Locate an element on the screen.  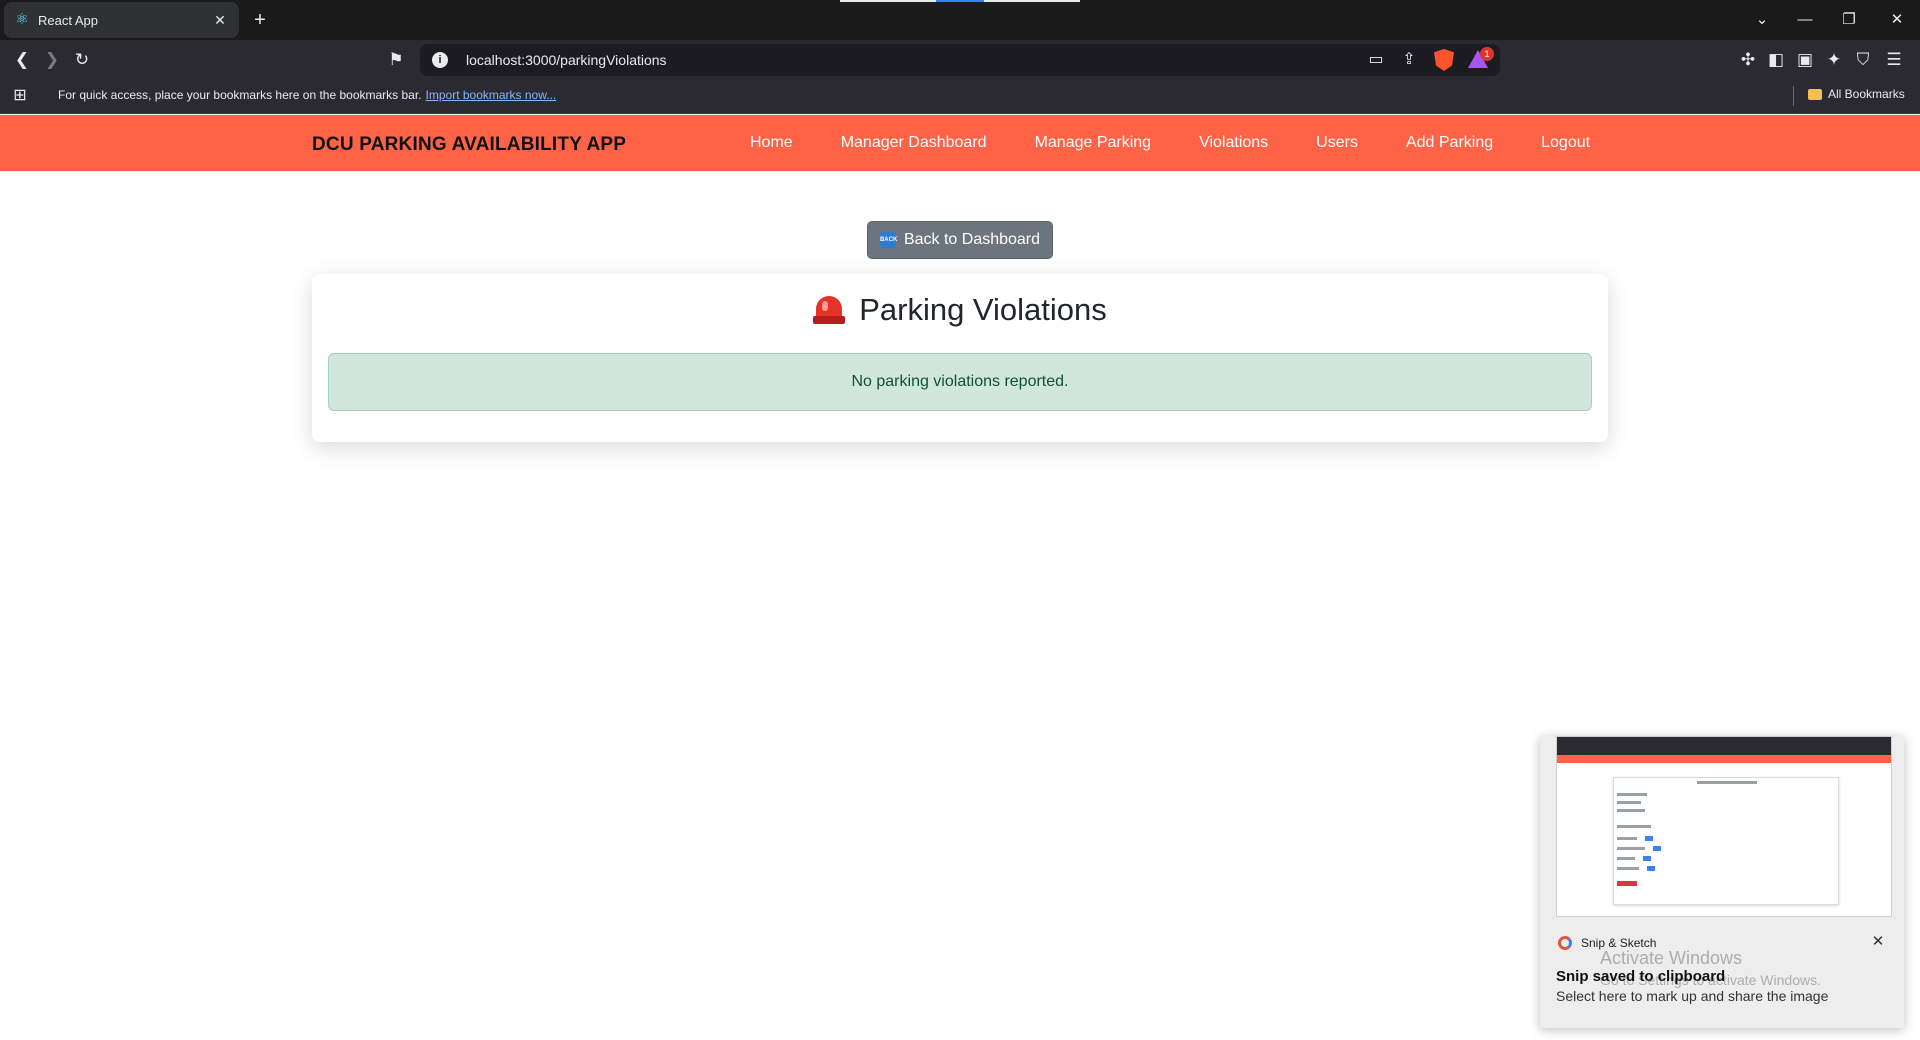
page-title-text: Parking Violations is located at coordinates (983, 309).